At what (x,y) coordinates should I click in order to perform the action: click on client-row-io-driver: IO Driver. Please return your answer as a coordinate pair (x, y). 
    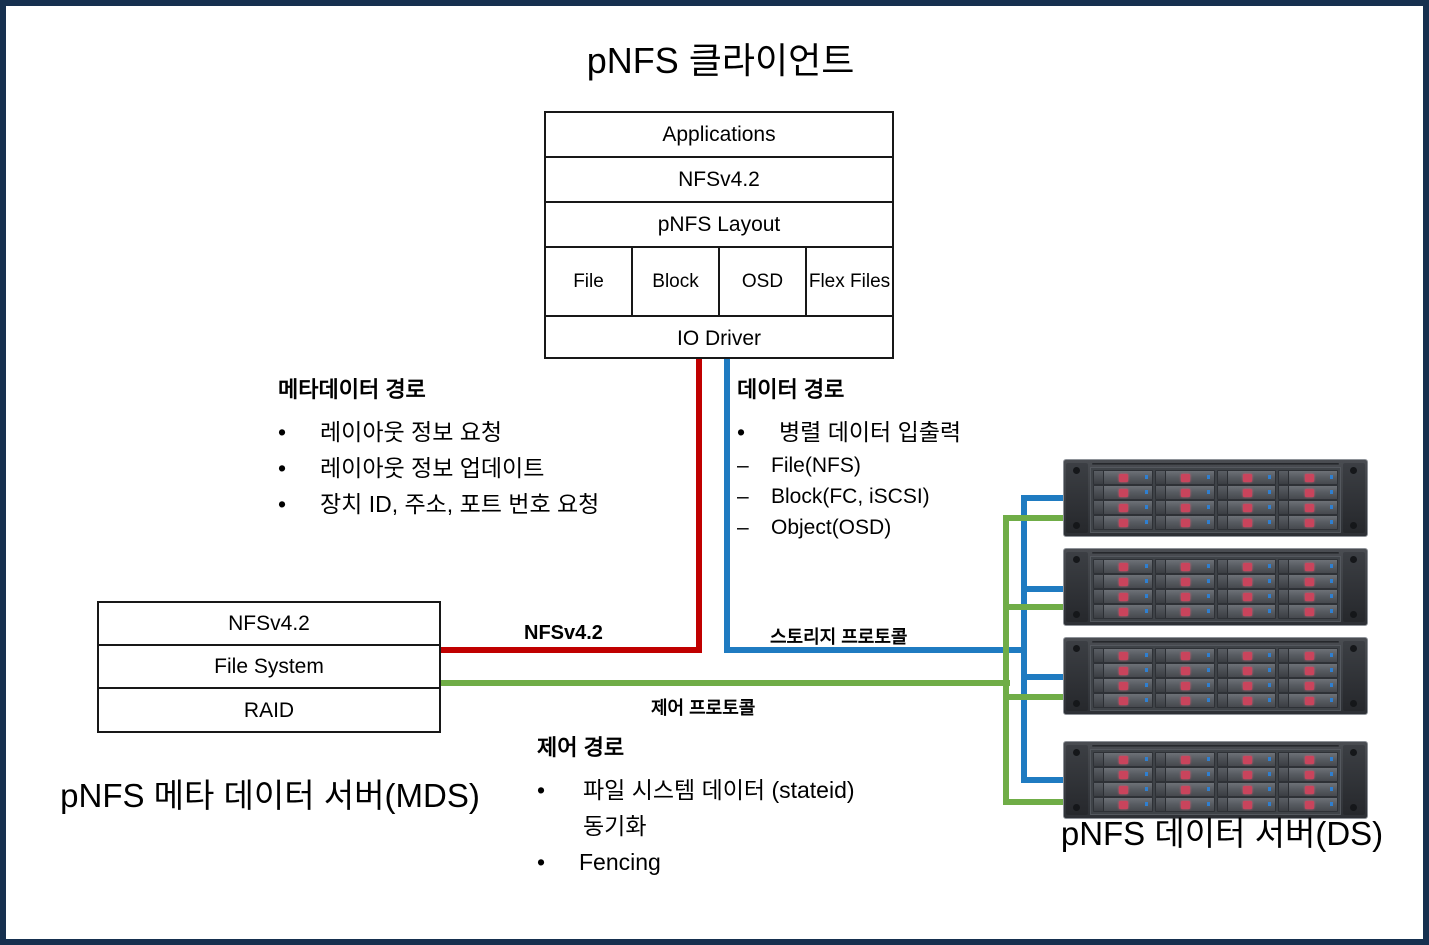
    Looking at the image, I should click on (719, 338).